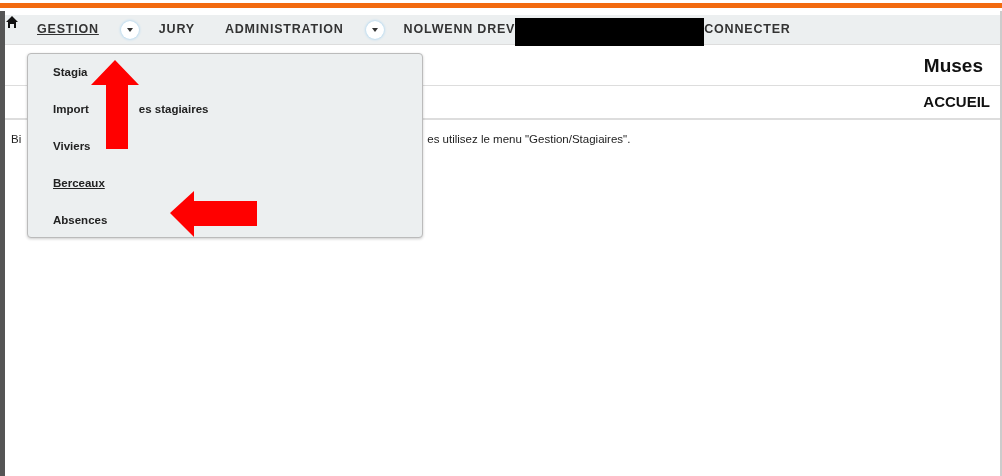 This screenshot has height=476, width=1002. I want to click on nav-link: NOLWENN DREV, so click(459, 29).